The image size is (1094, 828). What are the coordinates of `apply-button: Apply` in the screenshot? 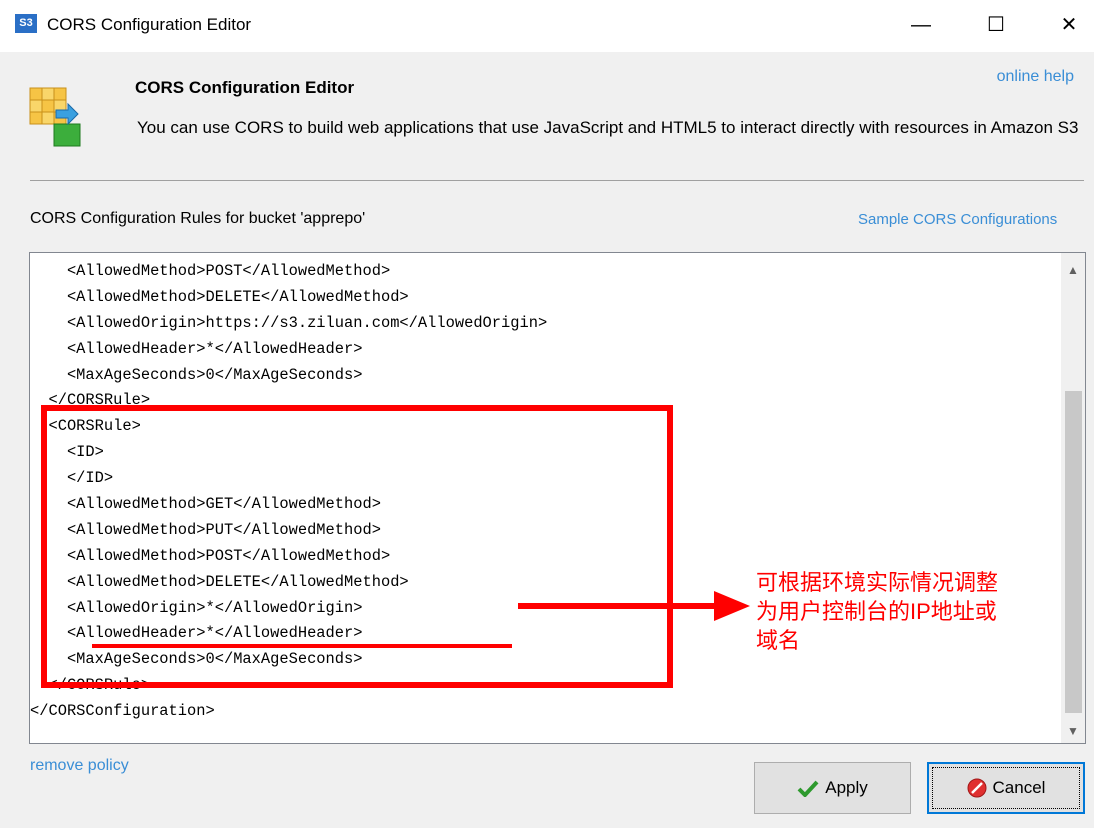 It's located at (832, 788).